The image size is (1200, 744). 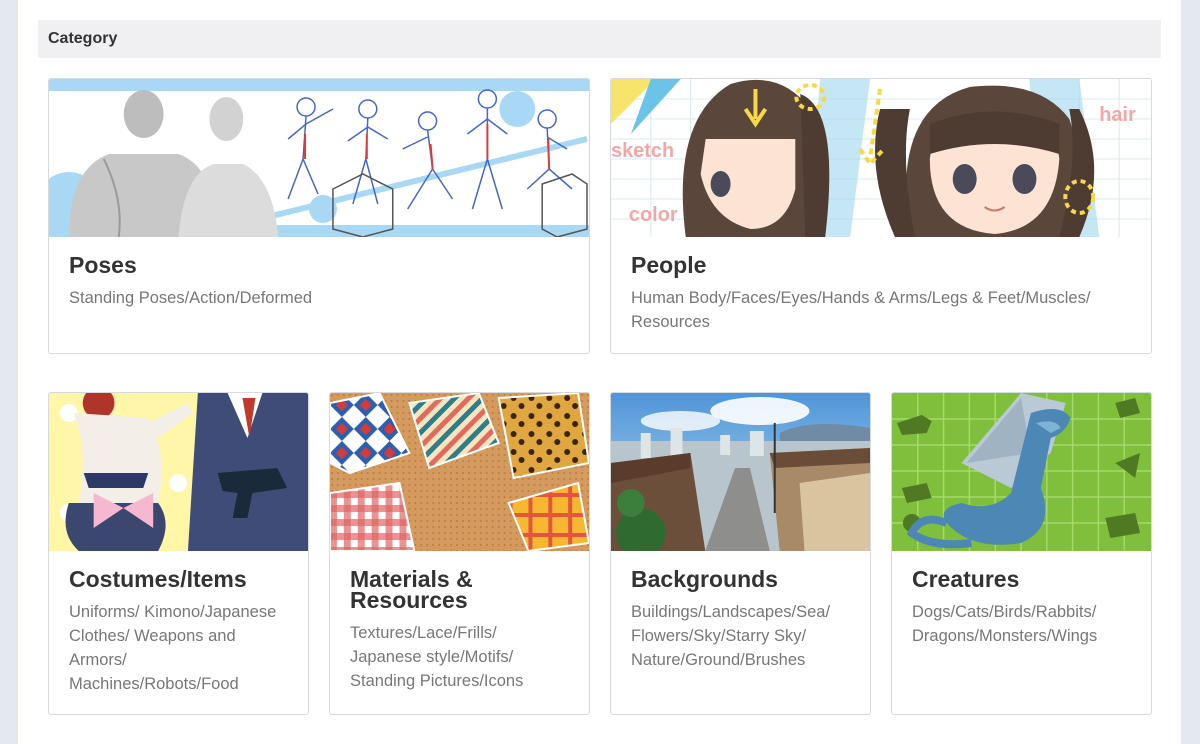 What do you see at coordinates (1021, 472) in the screenshot?
I see `creatures-thumbnail` at bounding box center [1021, 472].